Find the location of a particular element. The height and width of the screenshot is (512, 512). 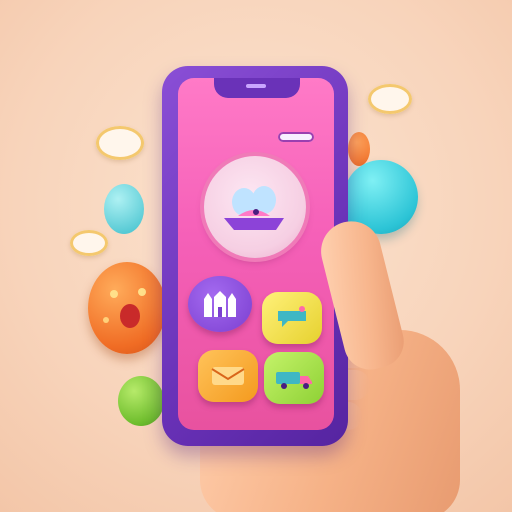

truck-app-button is located at coordinates (294, 378).